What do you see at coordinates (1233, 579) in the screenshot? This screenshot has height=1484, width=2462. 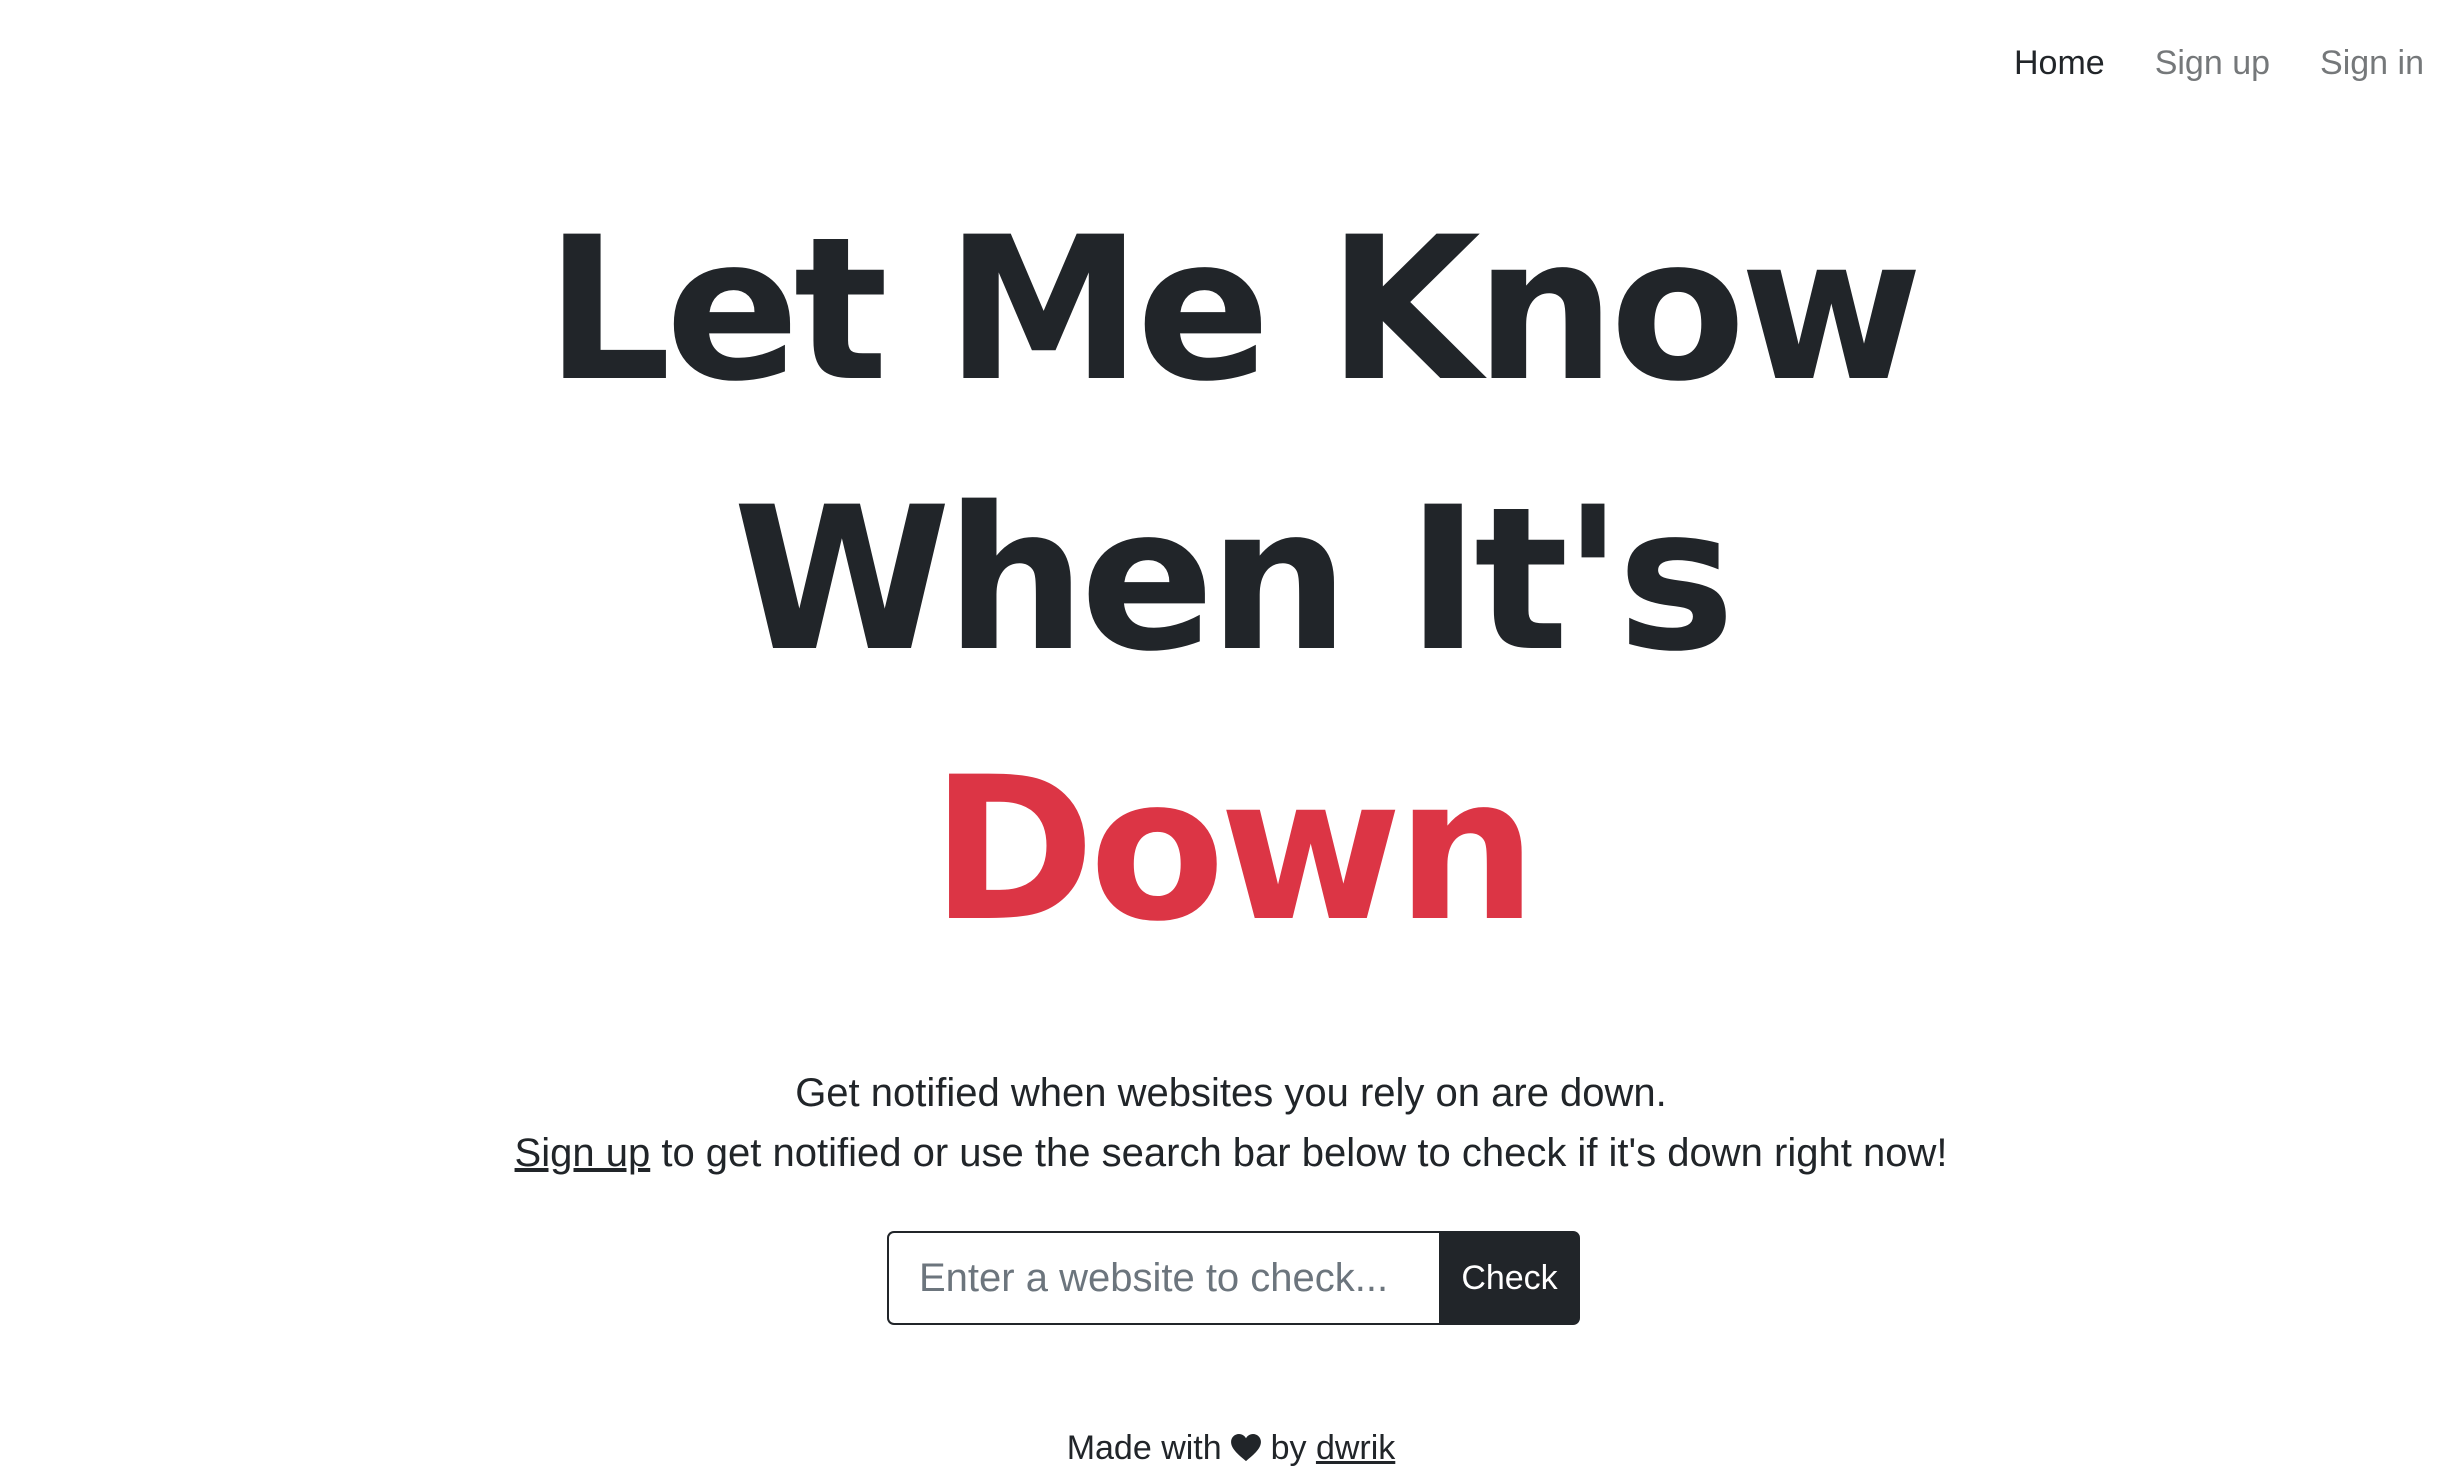 I see `hero-line-2: When It's` at bounding box center [1233, 579].